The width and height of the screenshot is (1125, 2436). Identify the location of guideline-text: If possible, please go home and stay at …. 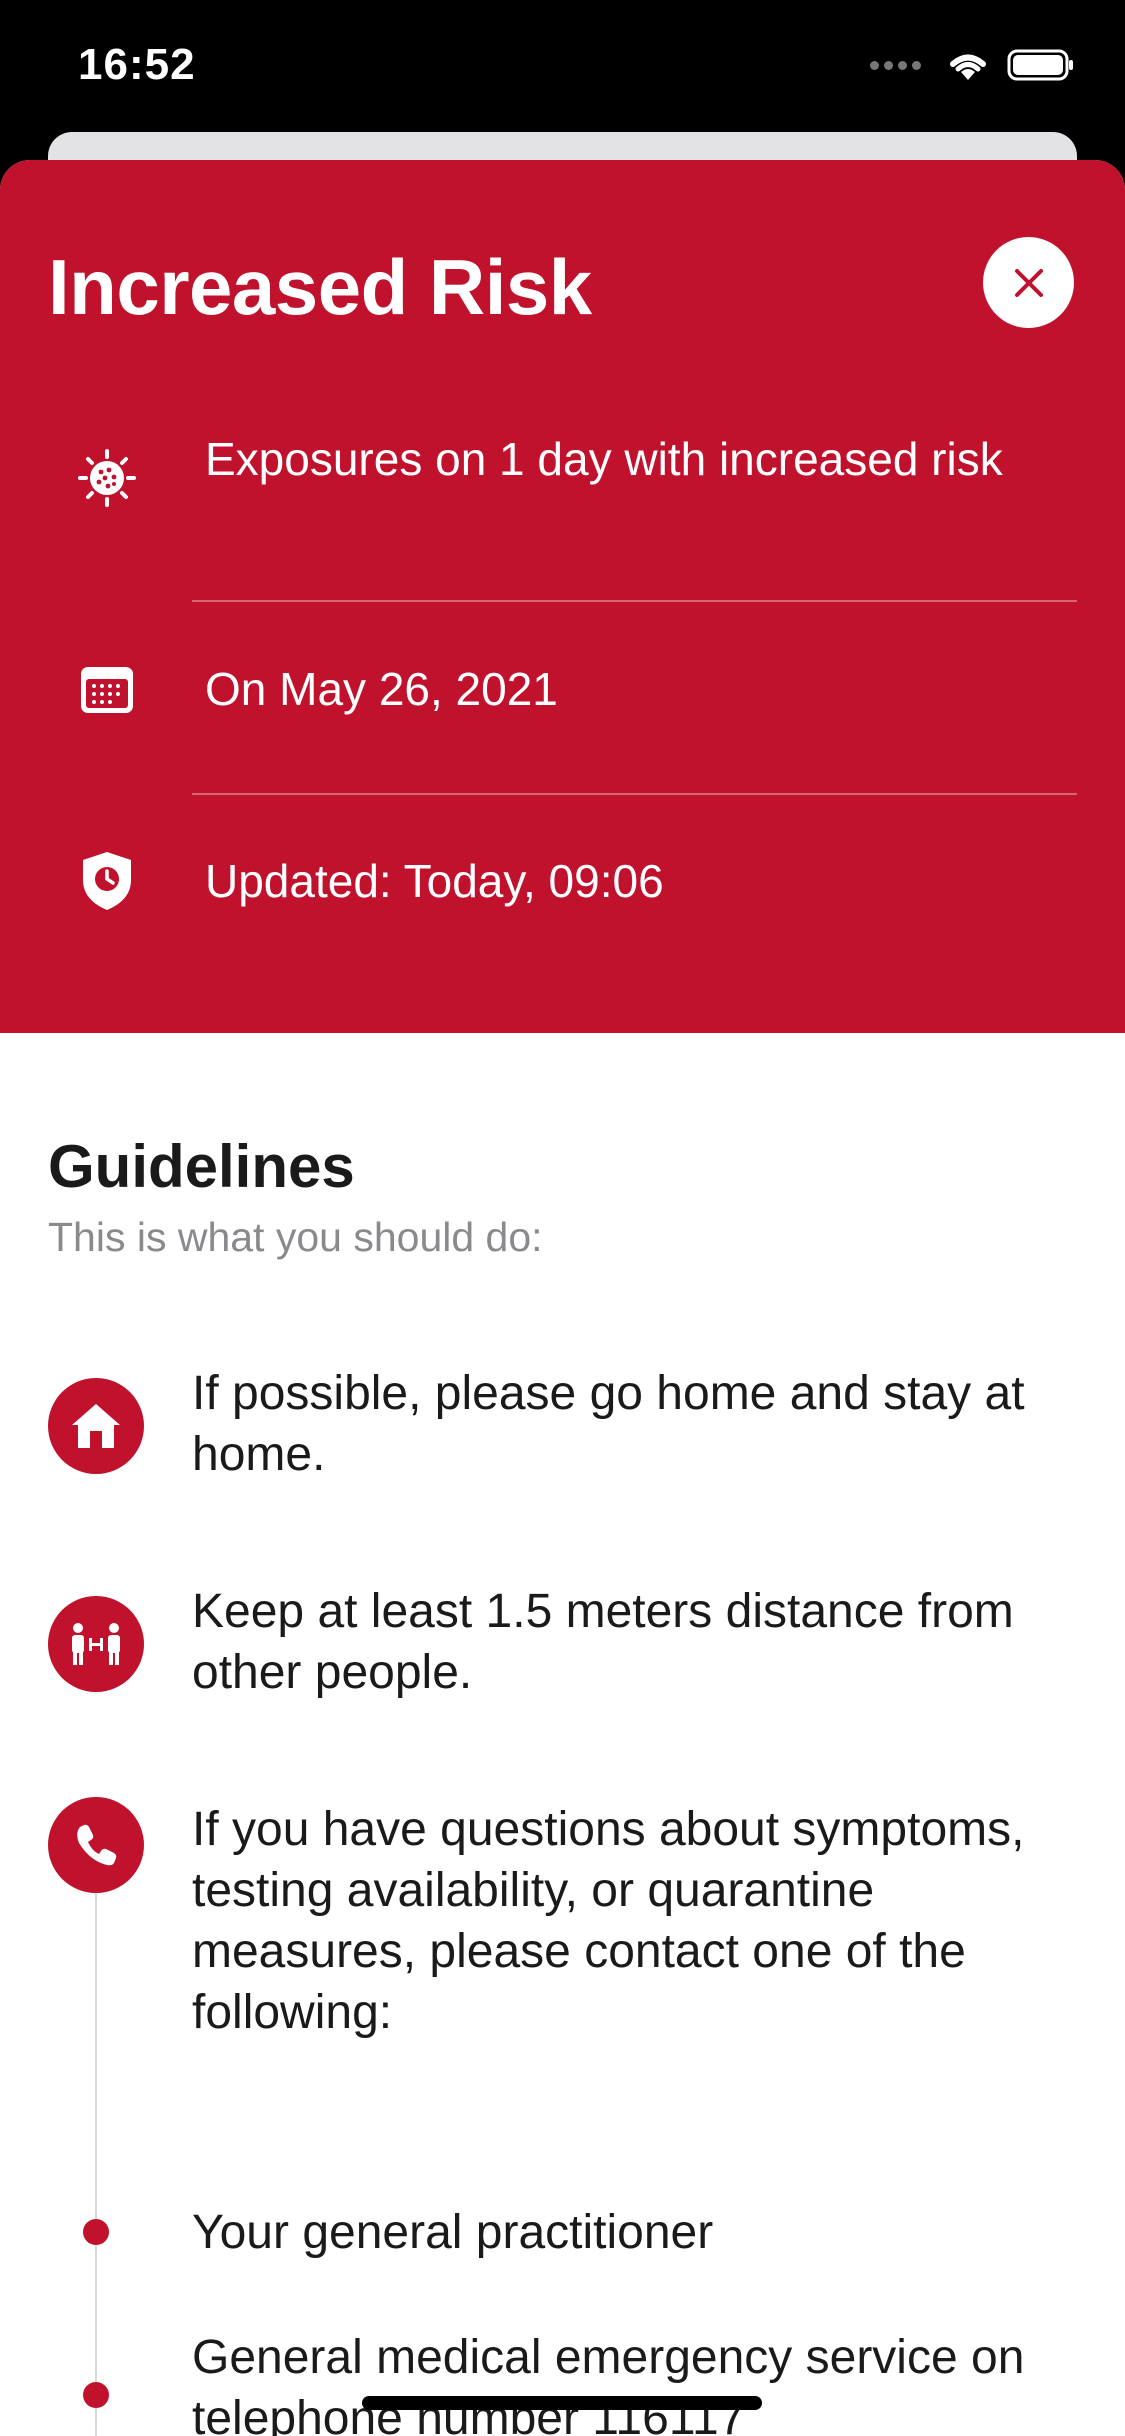
(608, 1424).